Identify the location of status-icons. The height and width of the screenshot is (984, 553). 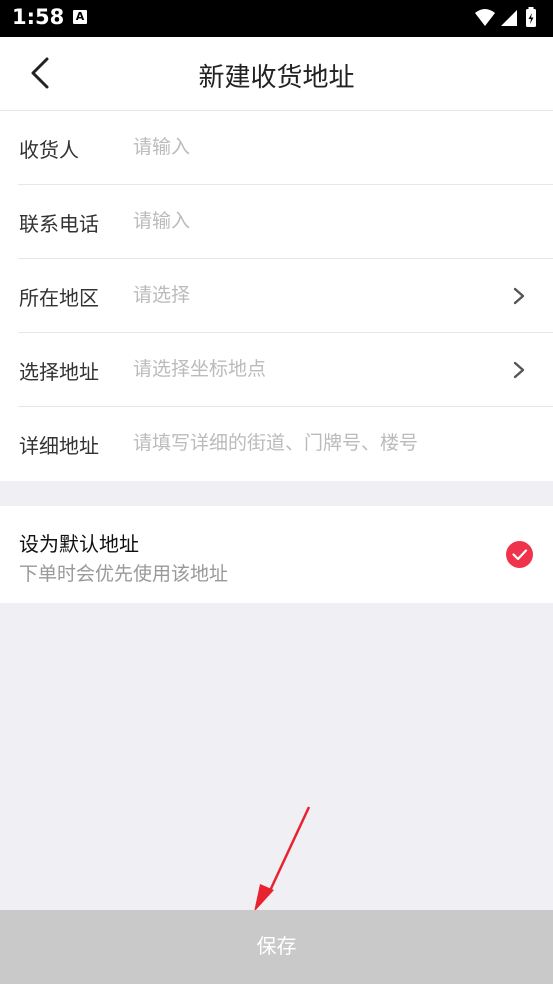
(508, 20).